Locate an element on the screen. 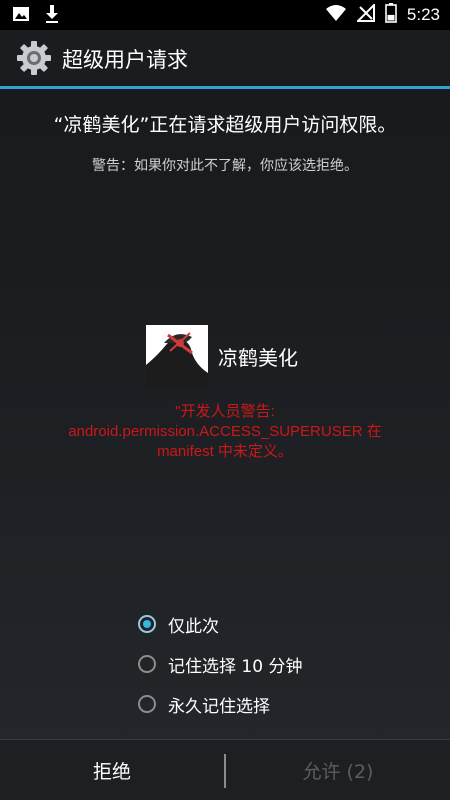  developer-warning-line: android.permission.ACCESS_SUPERUSER 在 is located at coordinates (225, 431).